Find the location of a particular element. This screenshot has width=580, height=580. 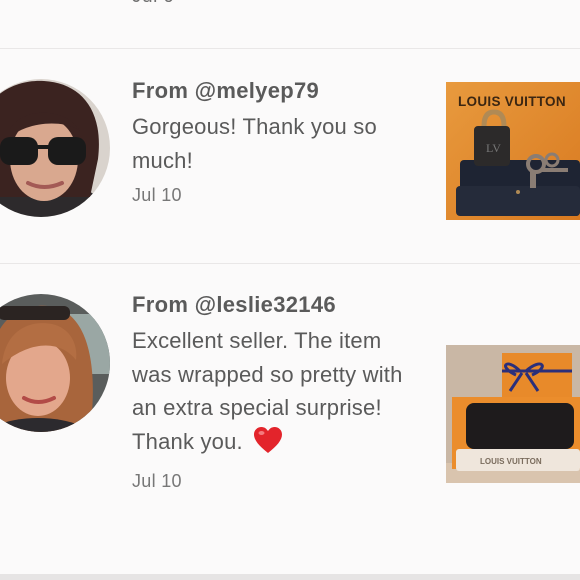

previous-review-date: Jul 9 is located at coordinates (153, 4).